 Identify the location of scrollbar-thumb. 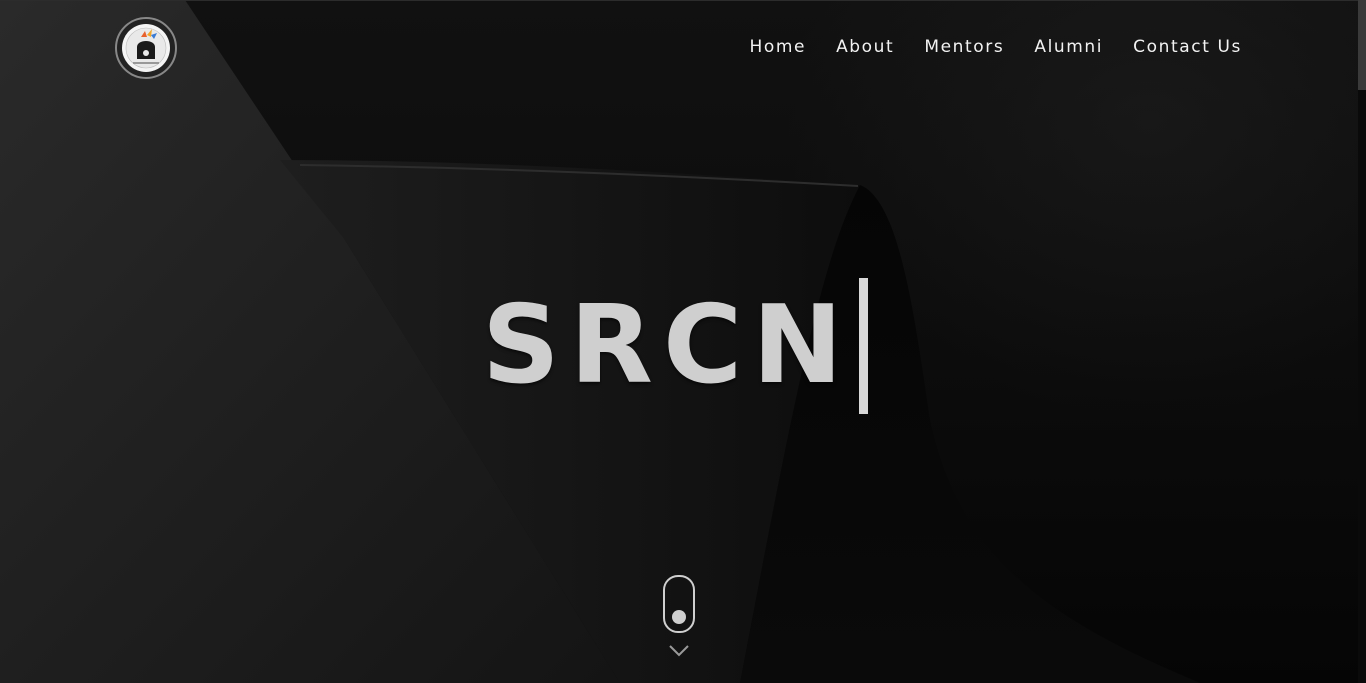
(1362, 45).